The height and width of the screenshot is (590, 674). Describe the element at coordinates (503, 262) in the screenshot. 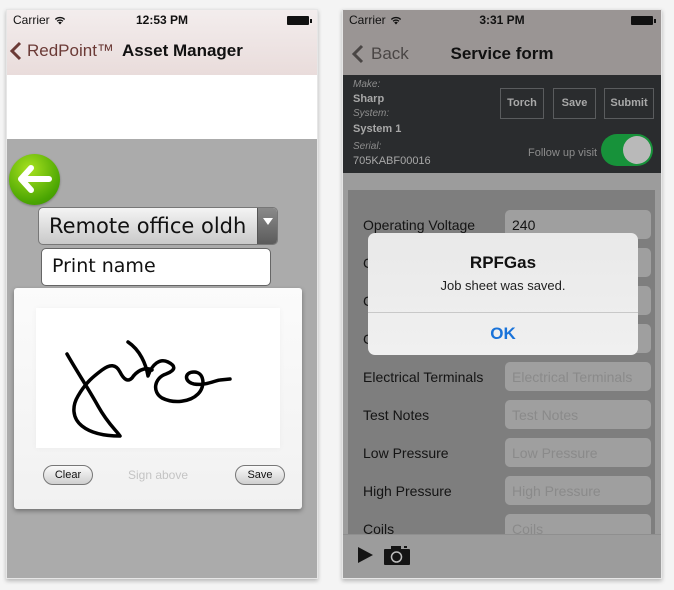

I see `alert-title: RPFGas` at that location.